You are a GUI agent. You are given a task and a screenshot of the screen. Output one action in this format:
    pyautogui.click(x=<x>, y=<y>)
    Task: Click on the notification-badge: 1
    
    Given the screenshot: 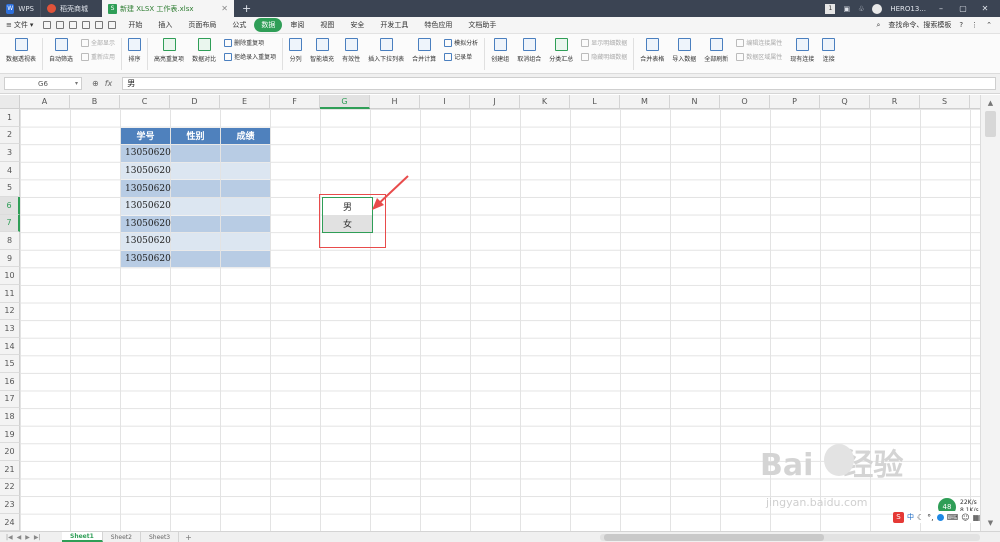 What is the action you would take?
    pyautogui.click(x=830, y=8)
    